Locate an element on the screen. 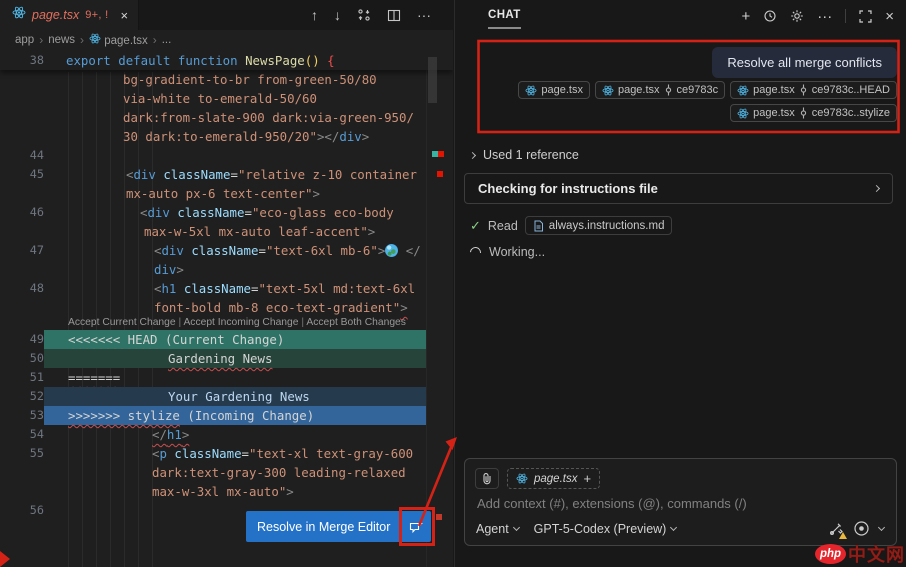 This screenshot has height=567, width=906. used-references-toggle: Used 1 reference is located at coordinates (523, 155).